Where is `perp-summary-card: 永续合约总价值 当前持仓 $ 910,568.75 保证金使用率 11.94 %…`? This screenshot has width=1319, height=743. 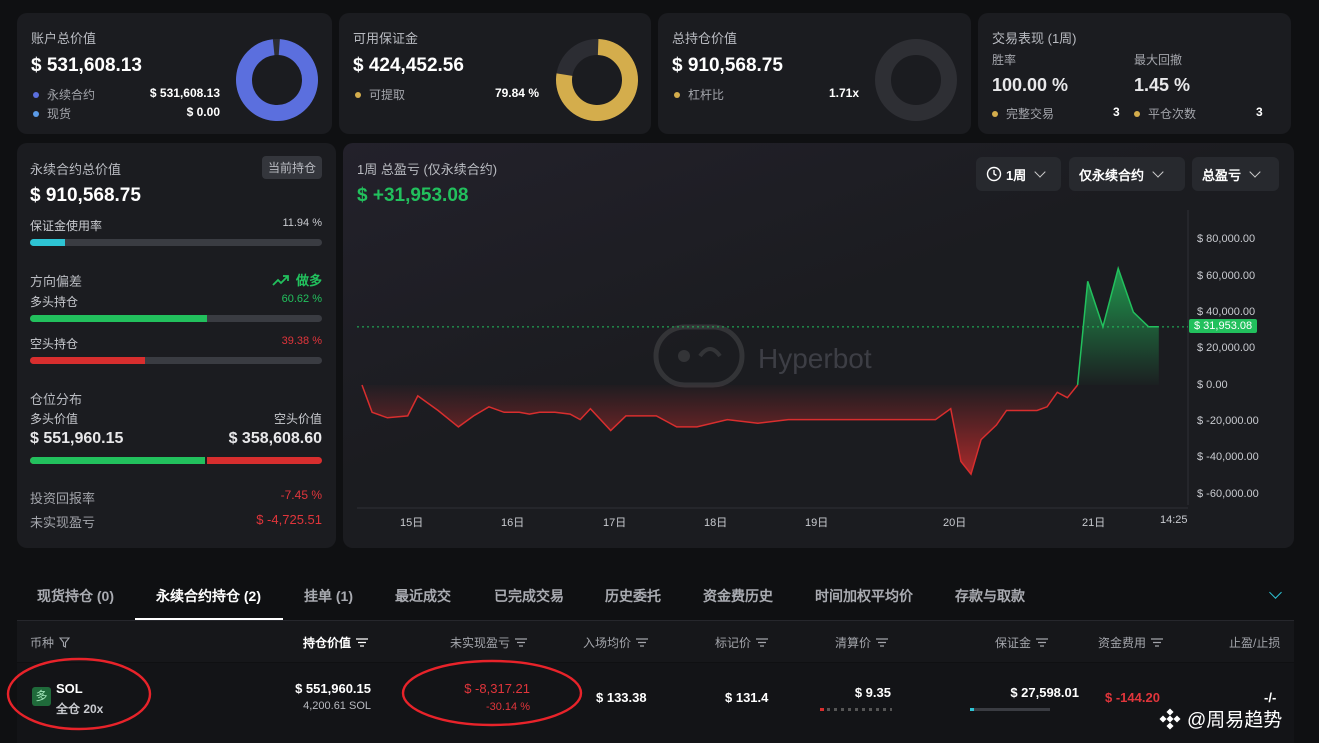
perp-summary-card: 永续合约总价值 当前持仓 $ 910,568.75 保证金使用率 11.94 %… is located at coordinates (176, 345).